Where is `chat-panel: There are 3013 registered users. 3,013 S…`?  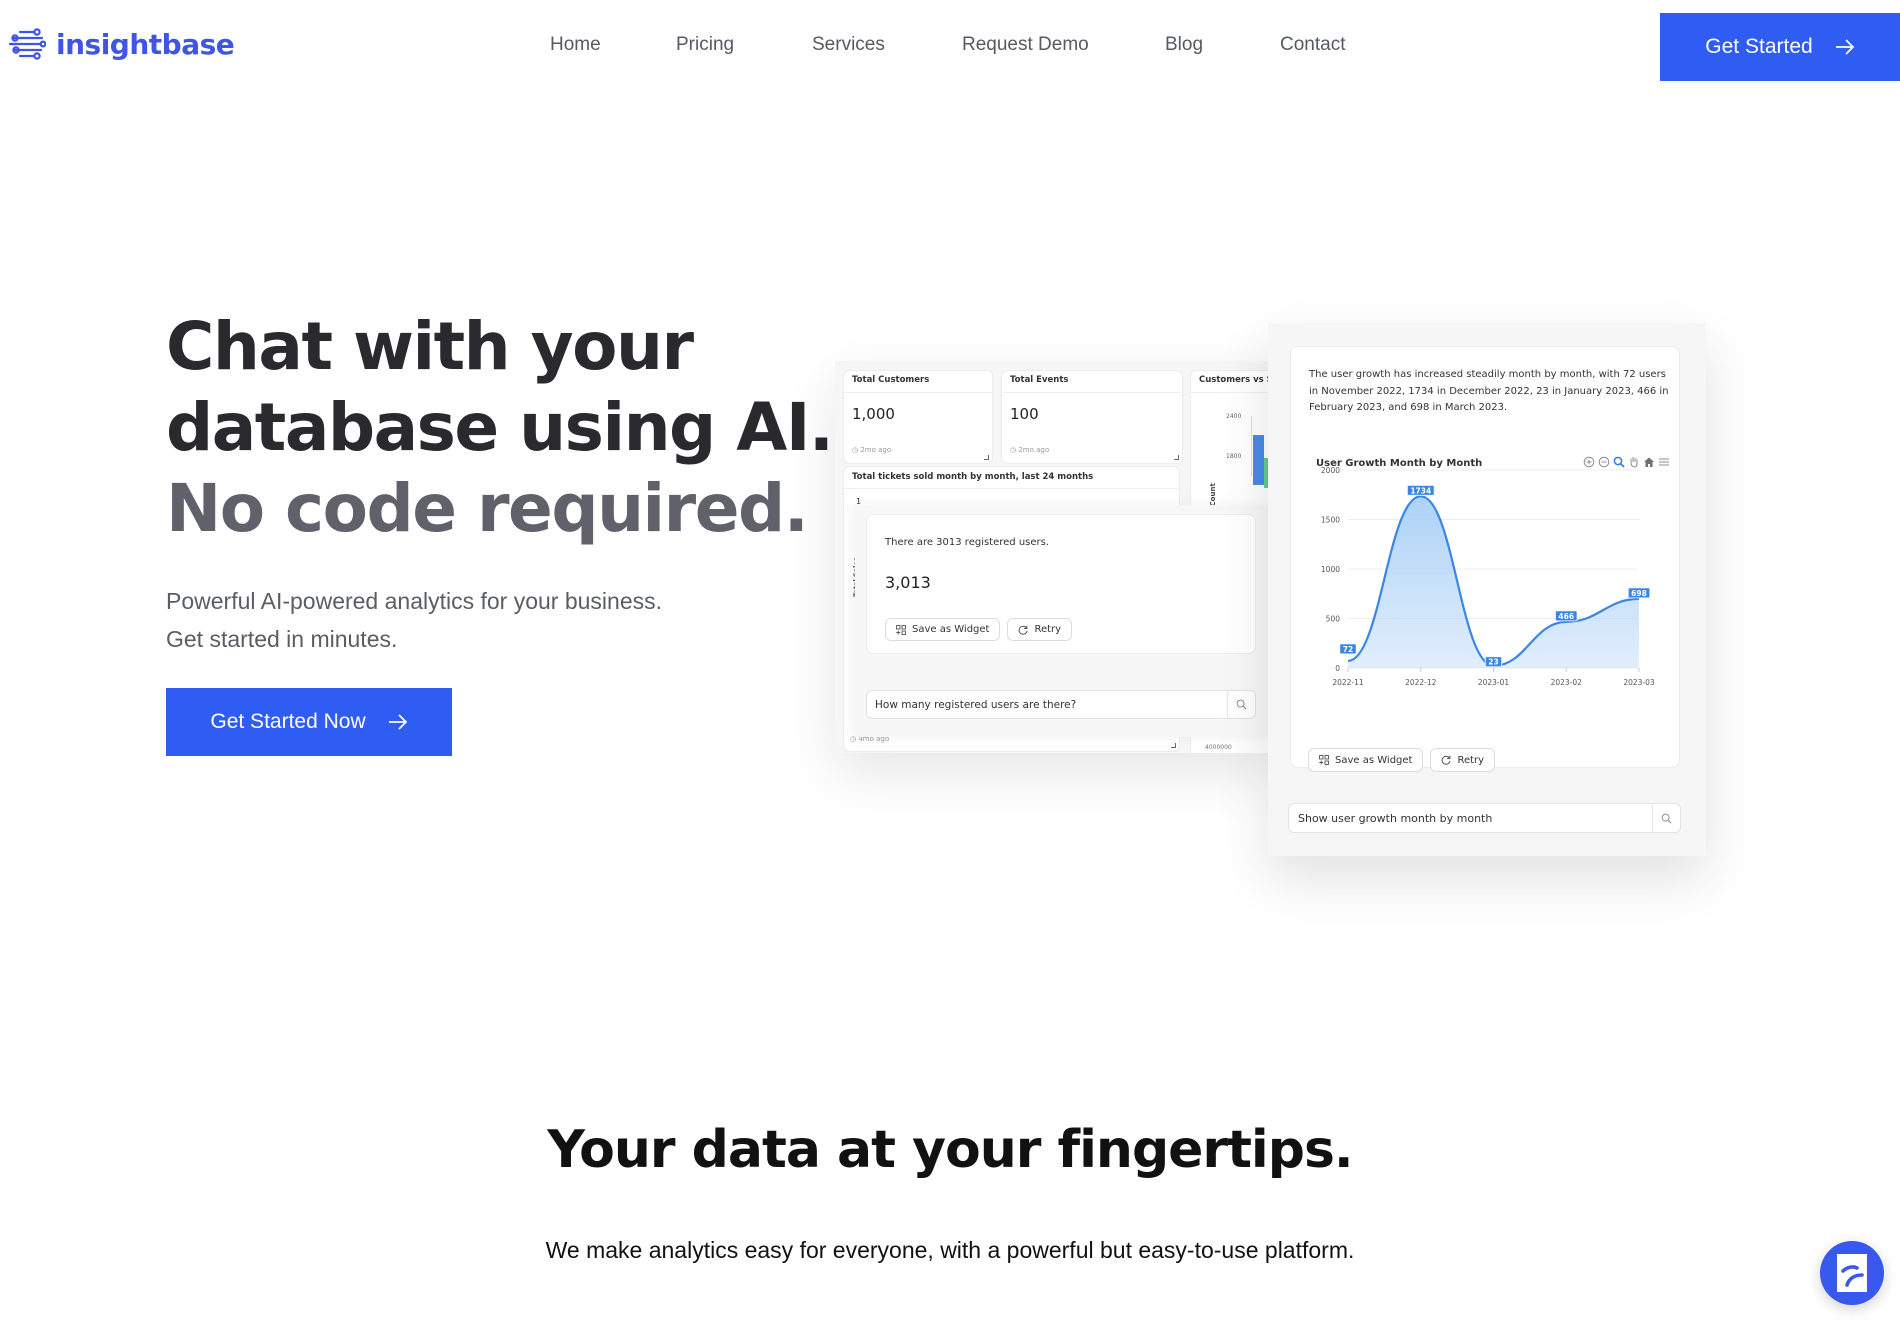
chat-panel: There are 3013 registered users. 3,013 S… is located at coordinates (1065, 621).